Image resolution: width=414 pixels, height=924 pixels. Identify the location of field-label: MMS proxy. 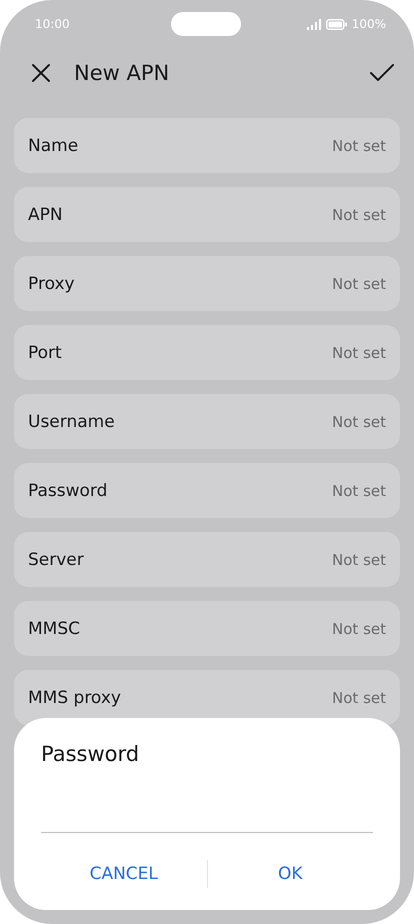
(74, 698).